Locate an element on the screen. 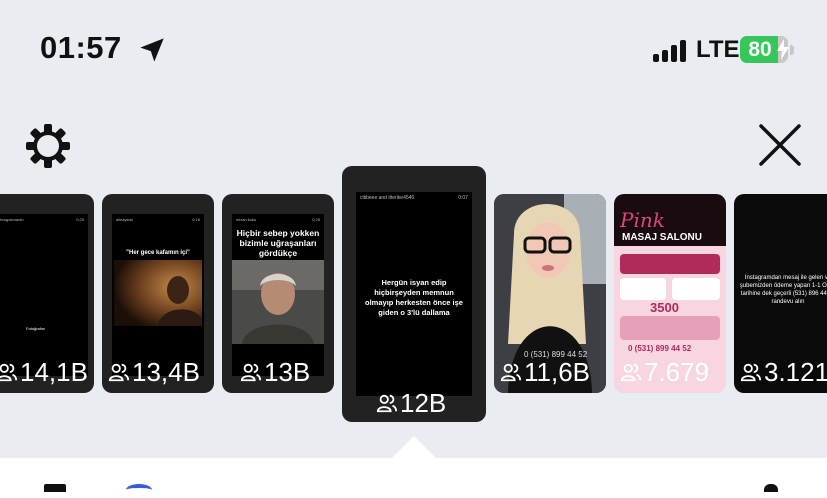 This screenshot has width=827, height=498. viewer-count-label: 13B is located at coordinates (287, 371).